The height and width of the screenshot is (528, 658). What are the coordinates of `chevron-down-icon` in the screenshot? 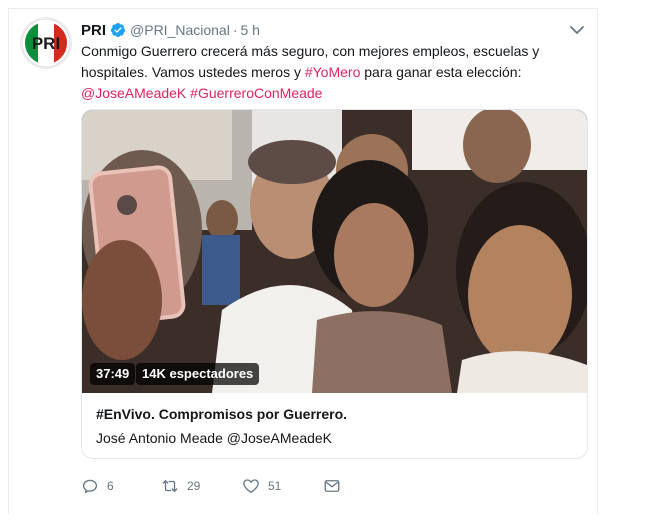 It's located at (577, 30).